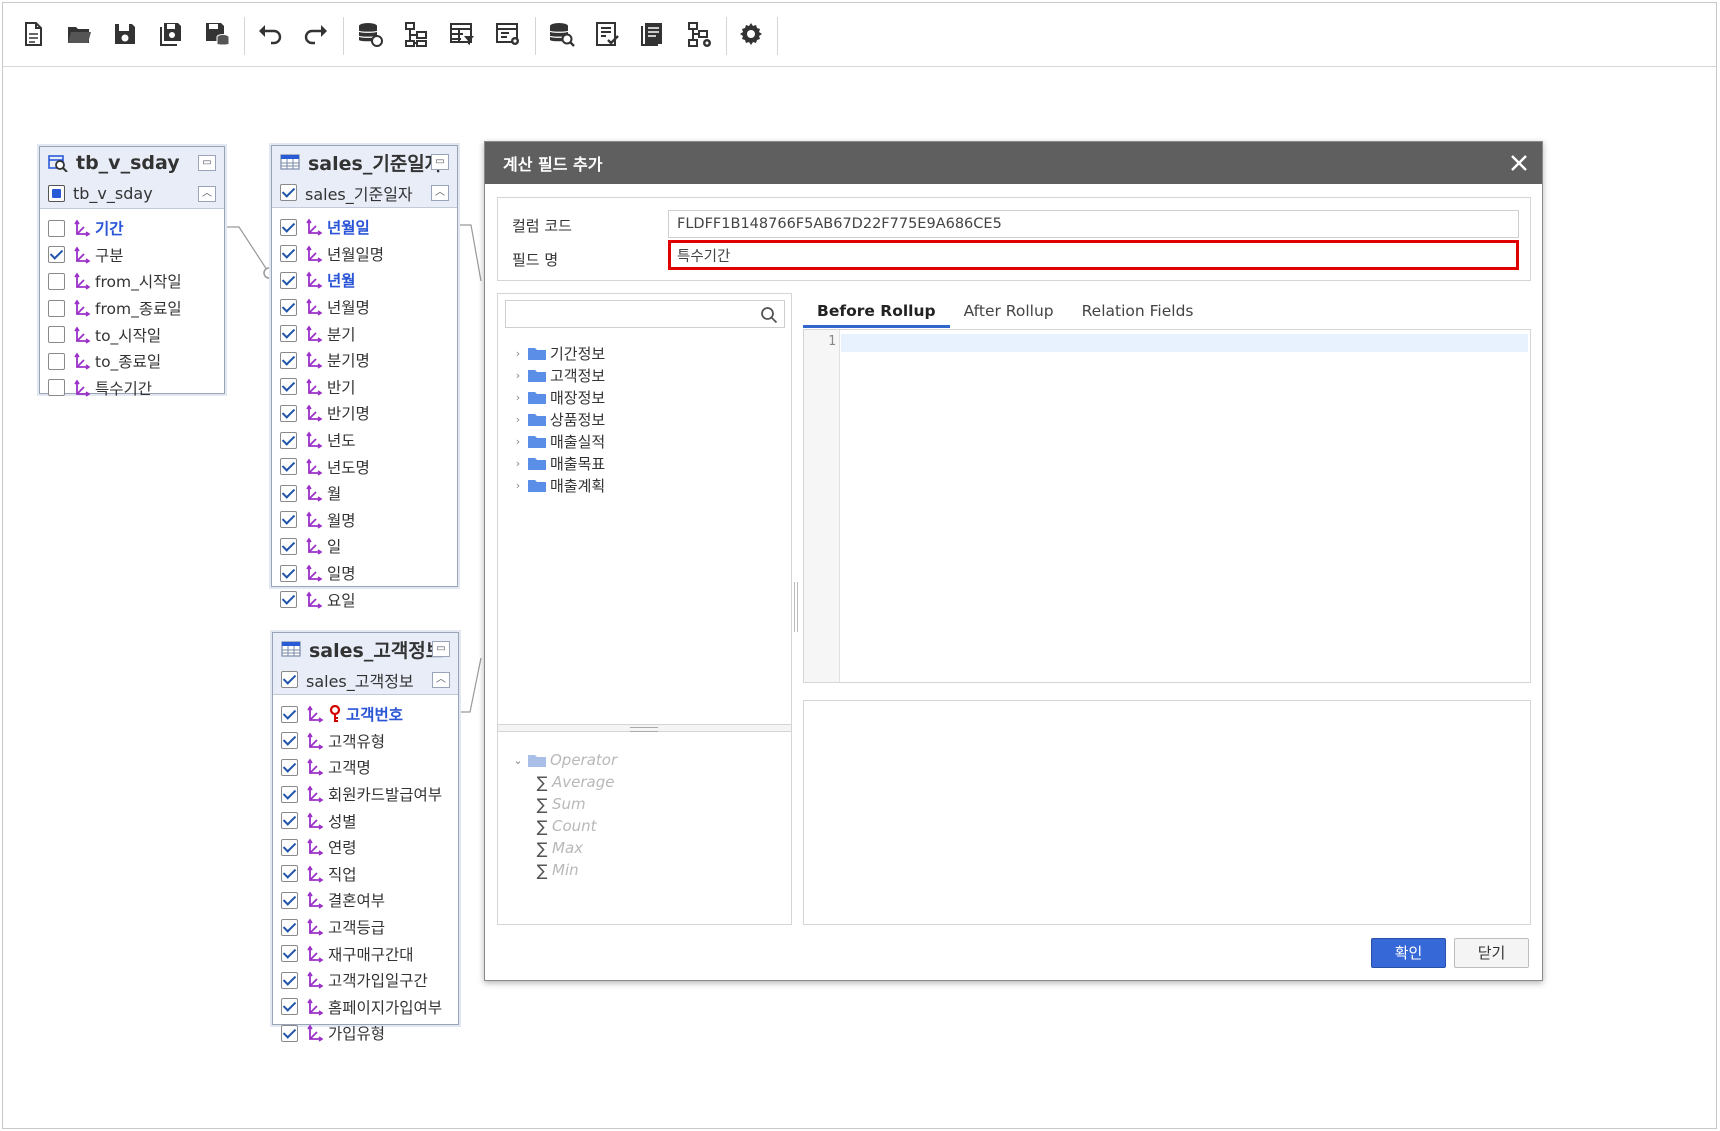 This screenshot has height=1131, width=1720. What do you see at coordinates (364, 466) in the screenshot?
I see `field-row: 년도명` at bounding box center [364, 466].